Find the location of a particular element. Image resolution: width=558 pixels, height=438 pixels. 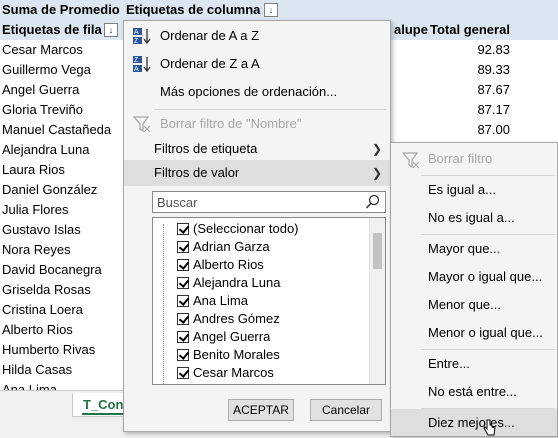

svg-text: A is located at coordinates (136, 32).